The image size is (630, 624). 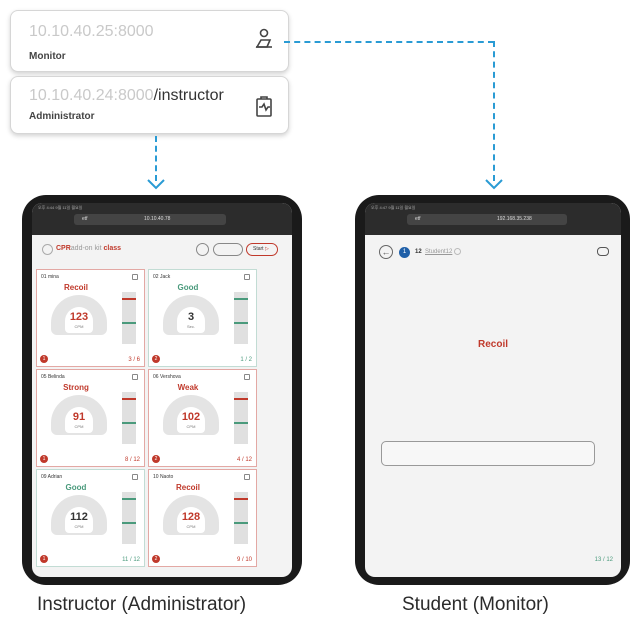 What do you see at coordinates (492, 344) in the screenshot?
I see `feedback-message: Recoil` at bounding box center [492, 344].